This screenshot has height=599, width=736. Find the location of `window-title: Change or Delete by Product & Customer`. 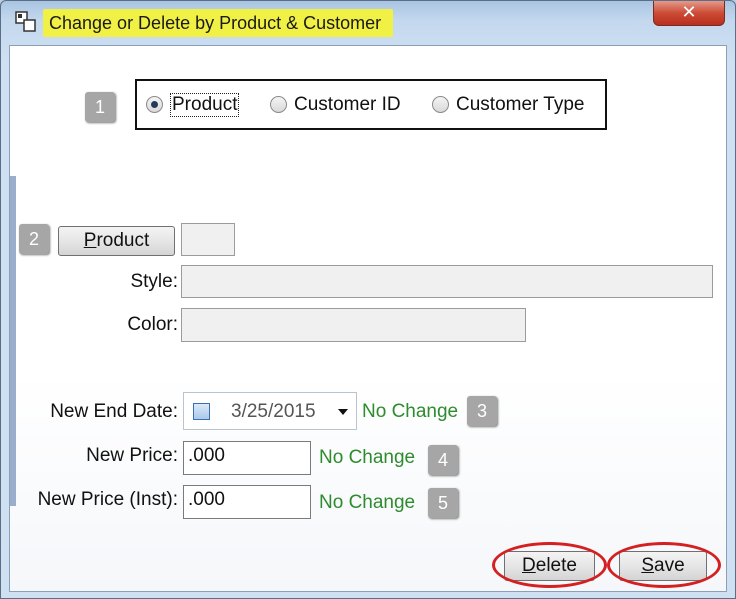

window-title: Change or Delete by Product & Customer is located at coordinates (218, 23).